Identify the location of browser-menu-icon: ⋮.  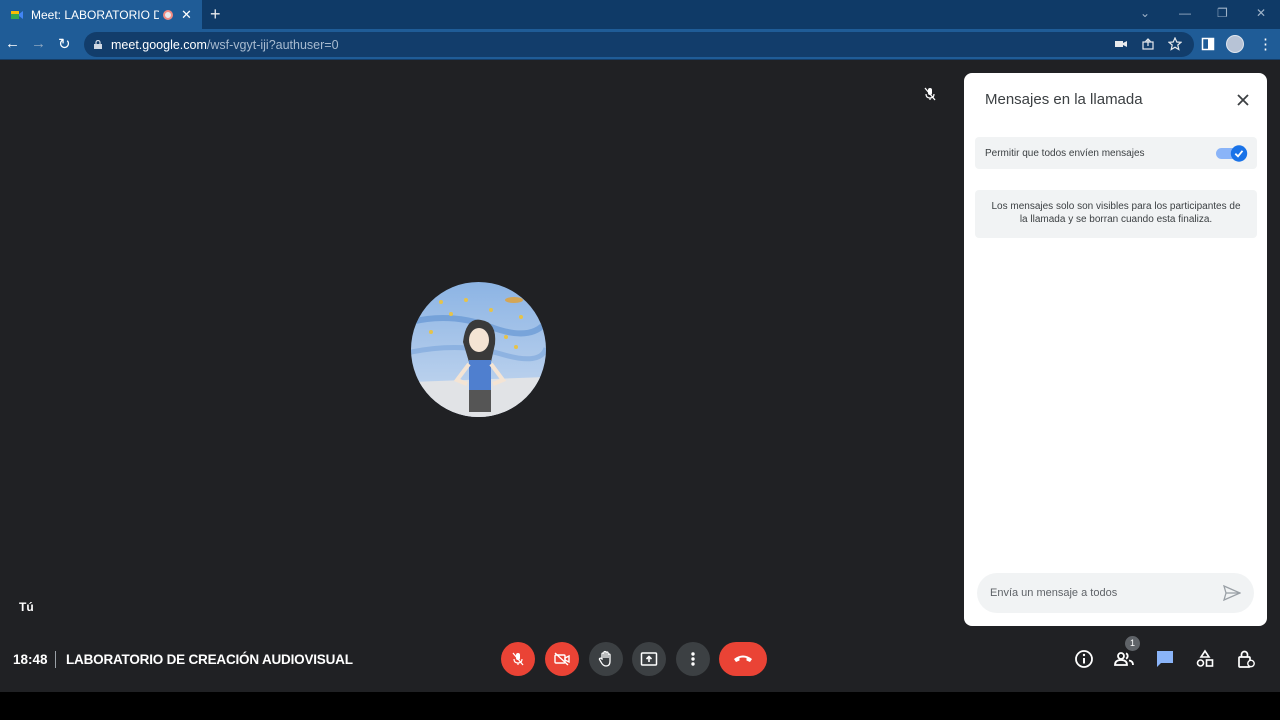
(1265, 44).